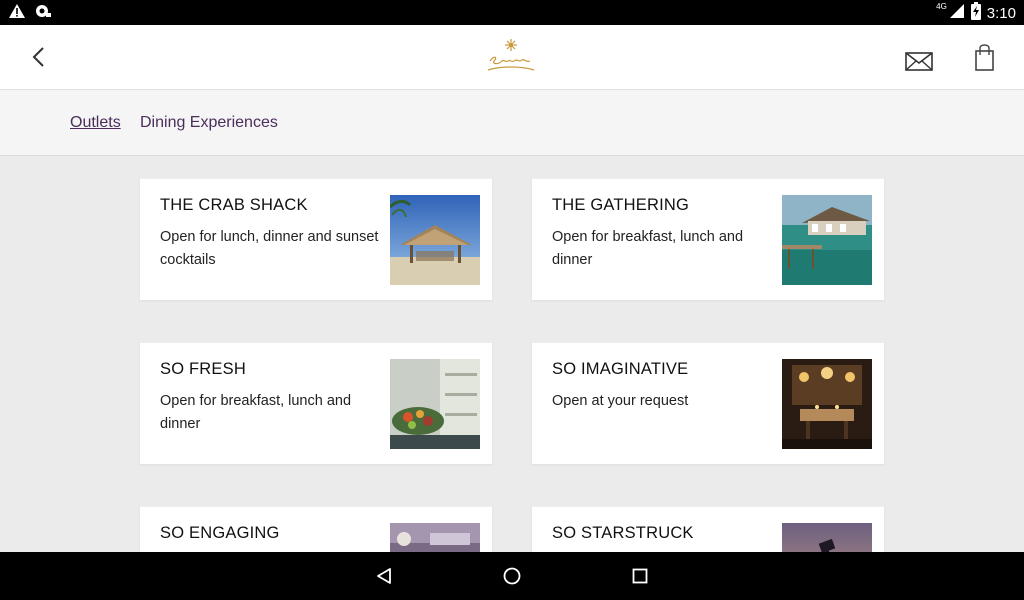 This screenshot has height=600, width=1024. What do you see at coordinates (1001, 13) in the screenshot?
I see `clock: 3:10` at bounding box center [1001, 13].